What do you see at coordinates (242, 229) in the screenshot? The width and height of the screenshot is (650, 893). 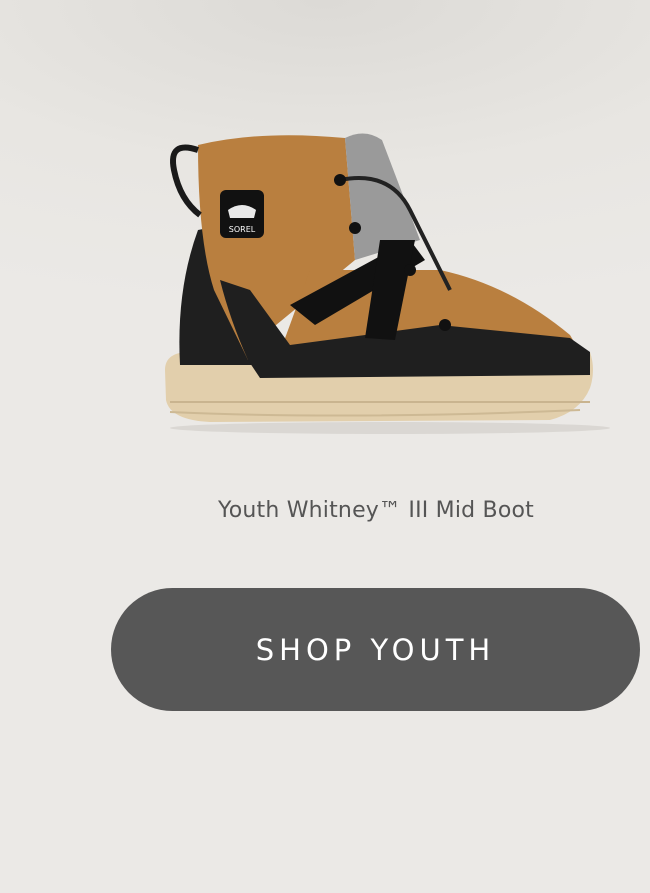 I see `badge-text: SOREL` at bounding box center [242, 229].